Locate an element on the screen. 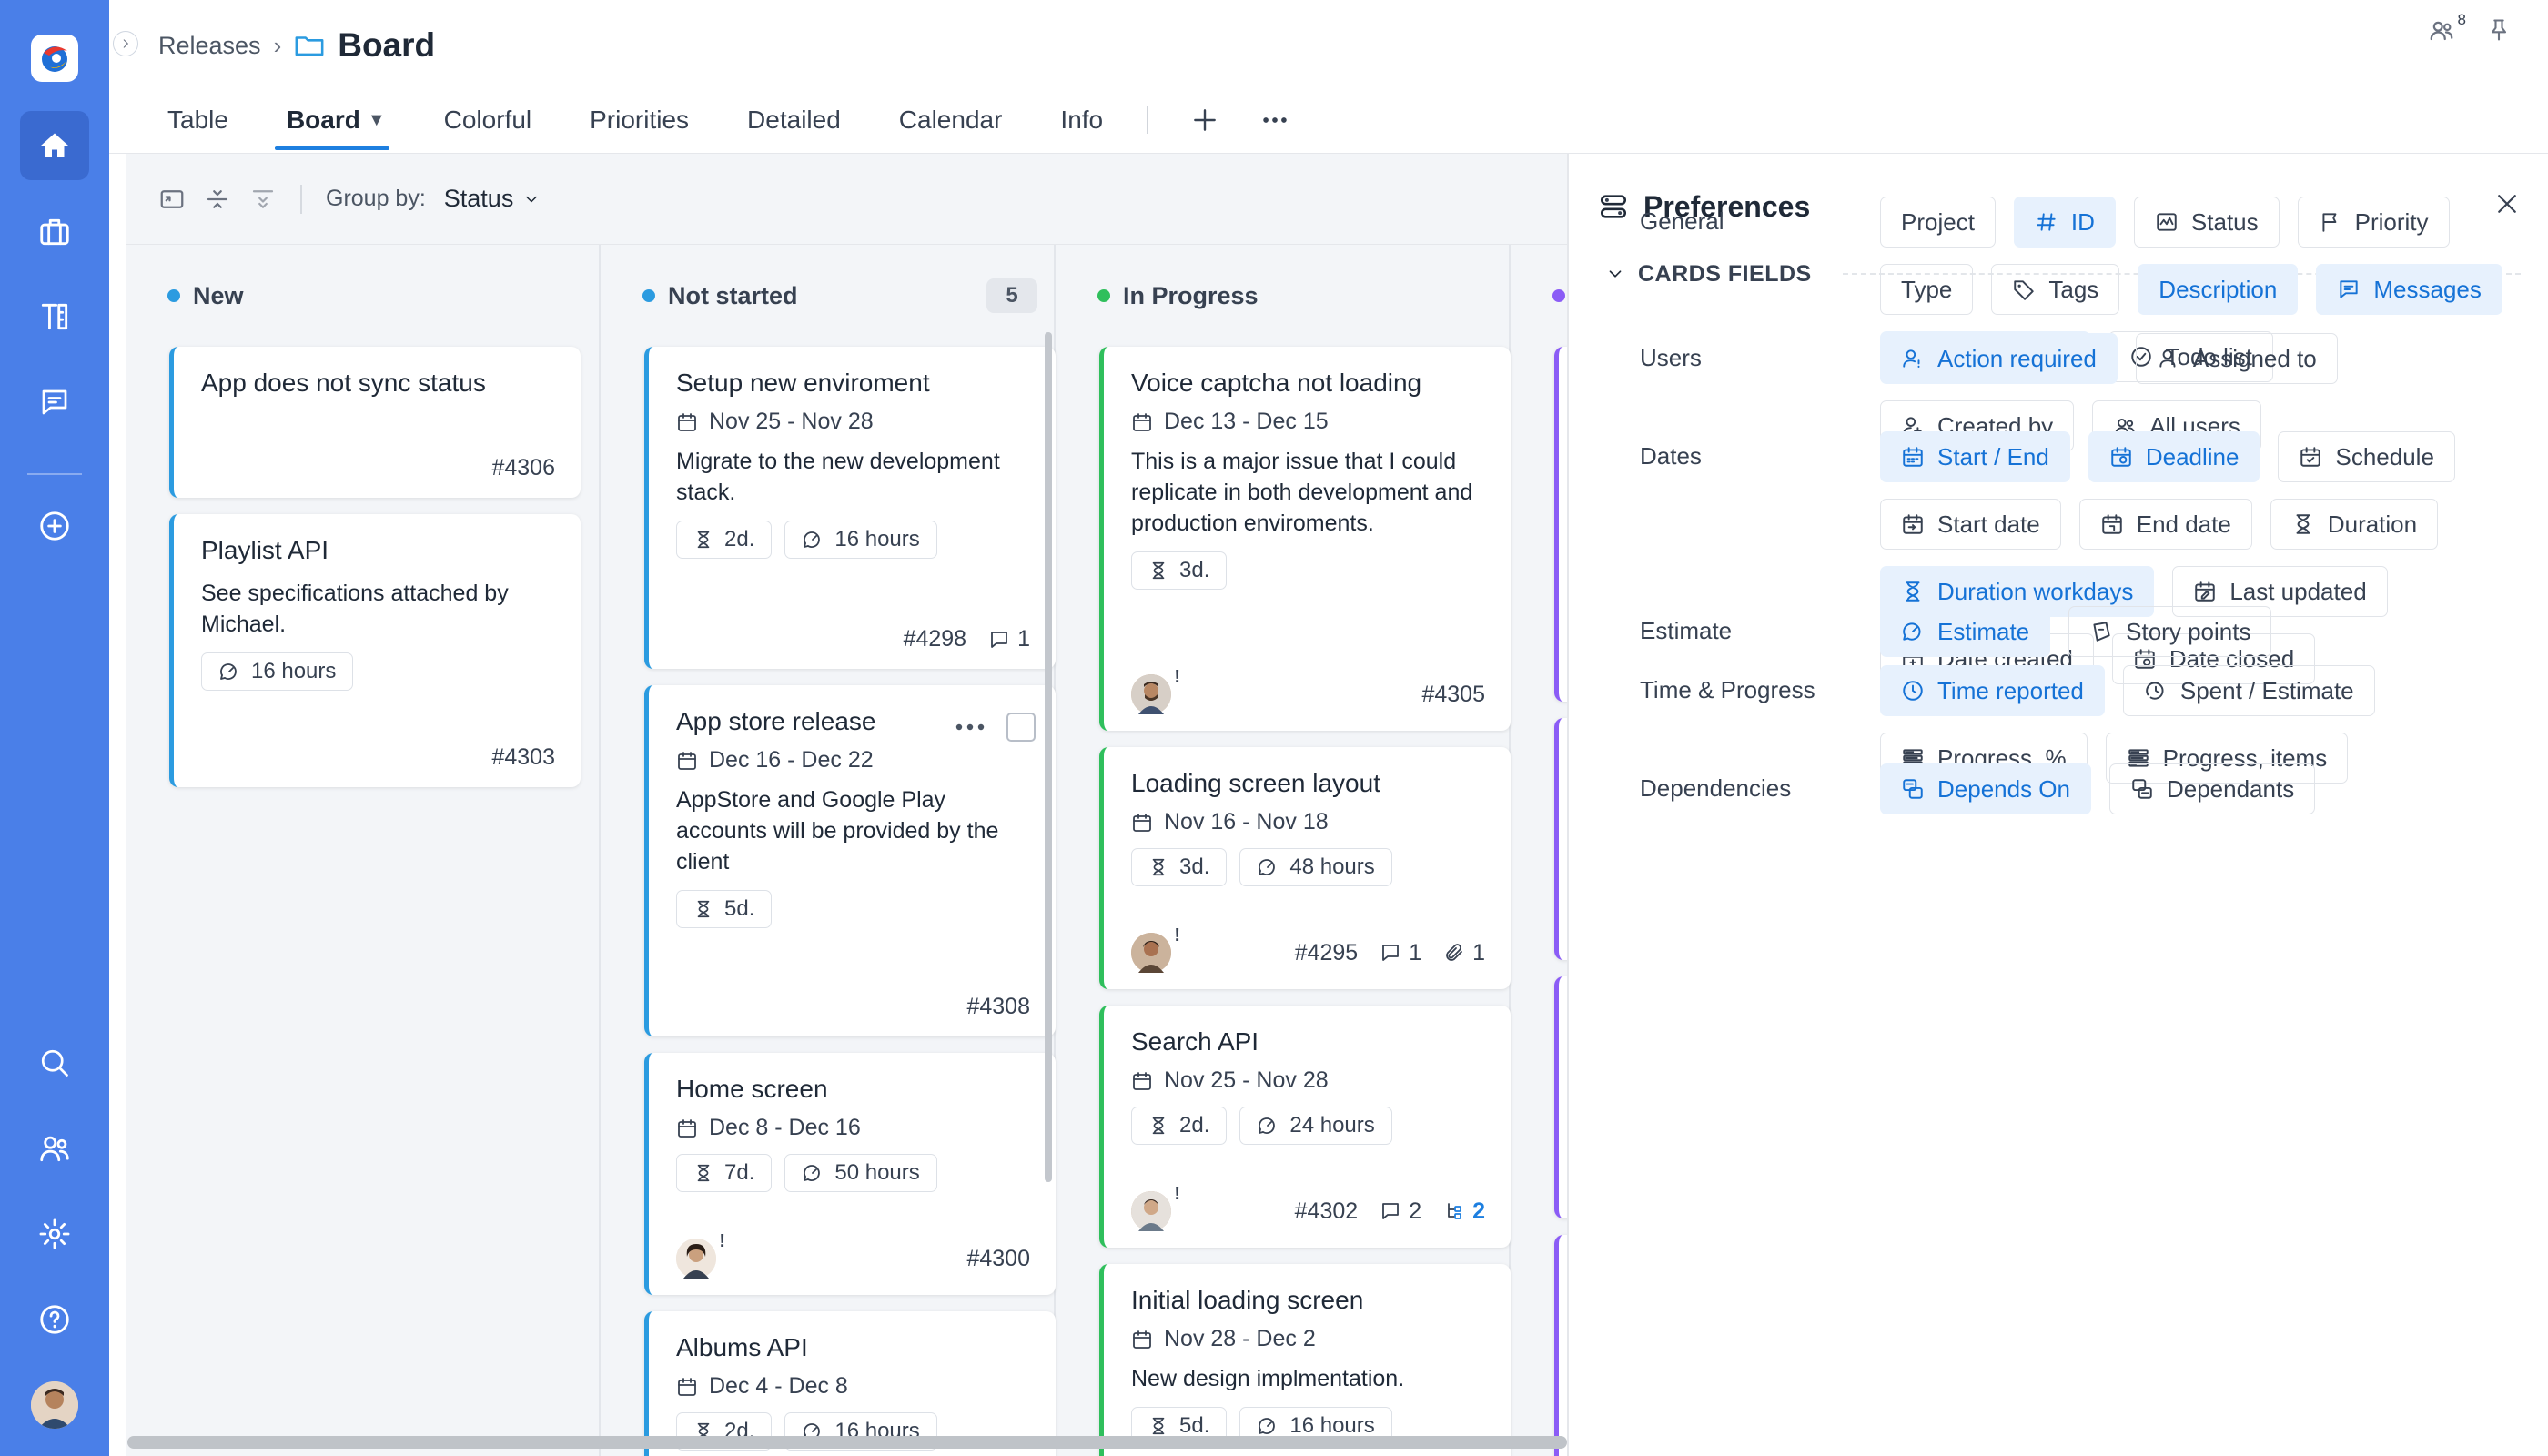 This screenshot has width=2548, height=1456. field-toggle-deadline: Deadline is located at coordinates (2174, 457).